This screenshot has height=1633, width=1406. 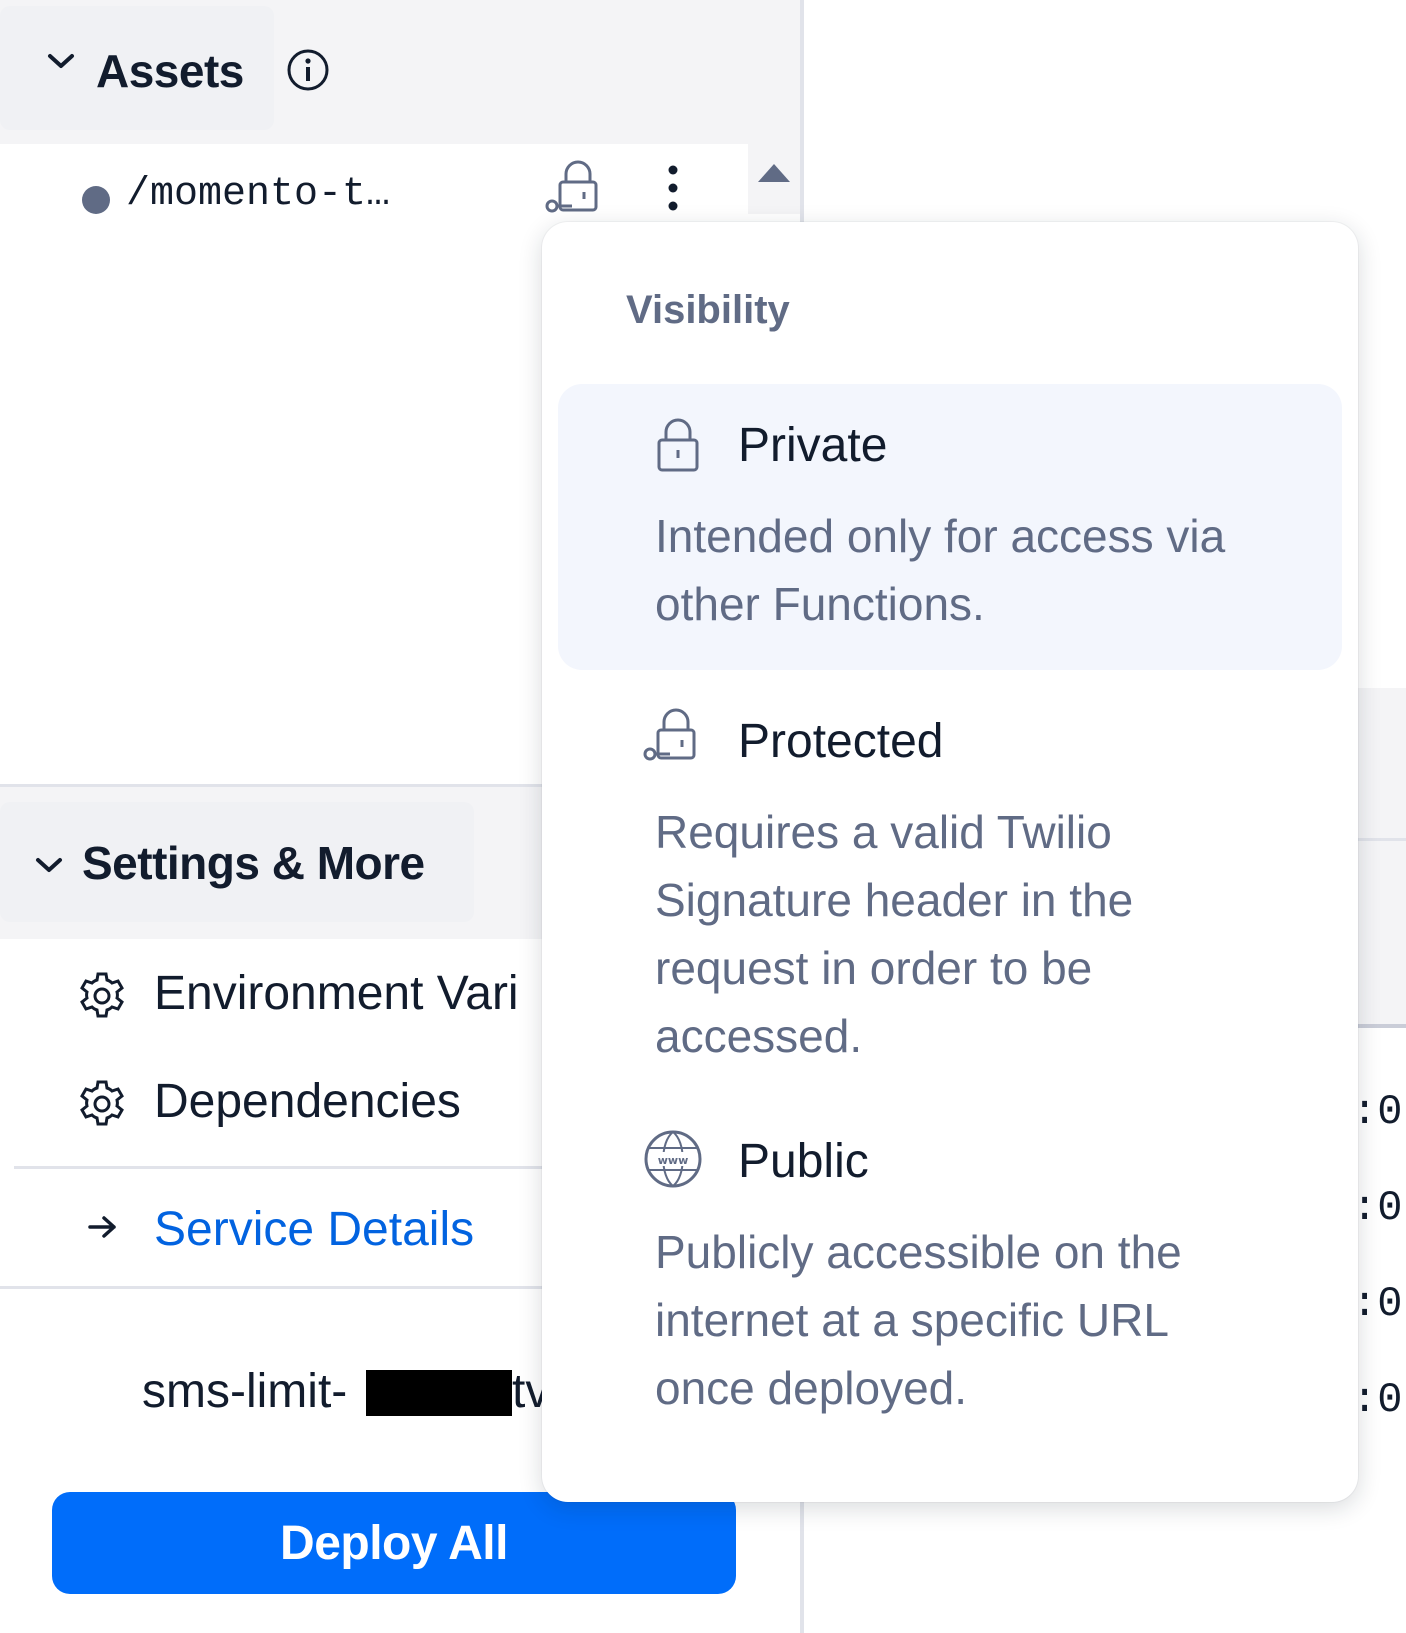 I want to click on info-icon, so click(x=308, y=72).